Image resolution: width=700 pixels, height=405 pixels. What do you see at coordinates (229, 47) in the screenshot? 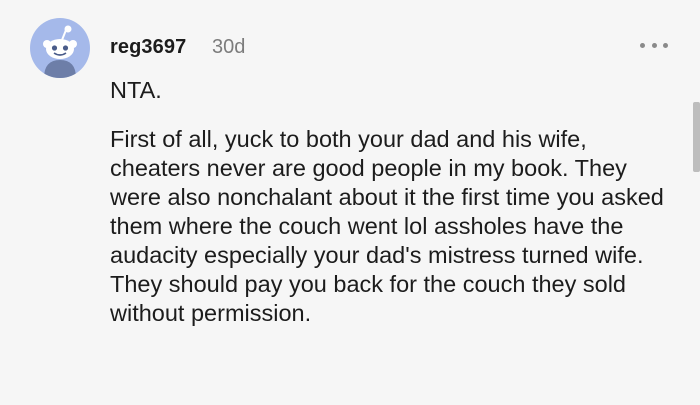
I see `comment-age: 30d` at bounding box center [229, 47].